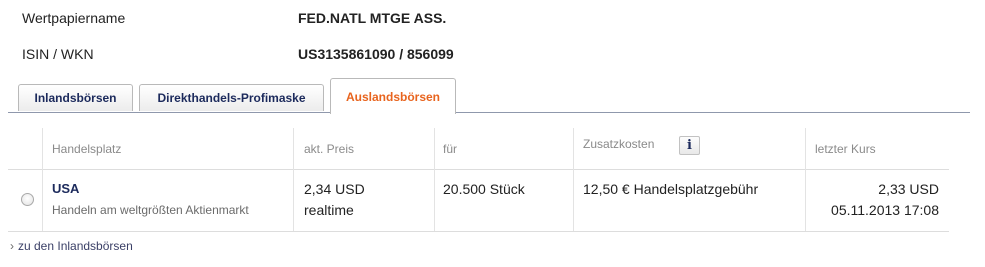 The image size is (985, 267). What do you see at coordinates (489, 112) in the screenshot?
I see `tab-divider` at bounding box center [489, 112].